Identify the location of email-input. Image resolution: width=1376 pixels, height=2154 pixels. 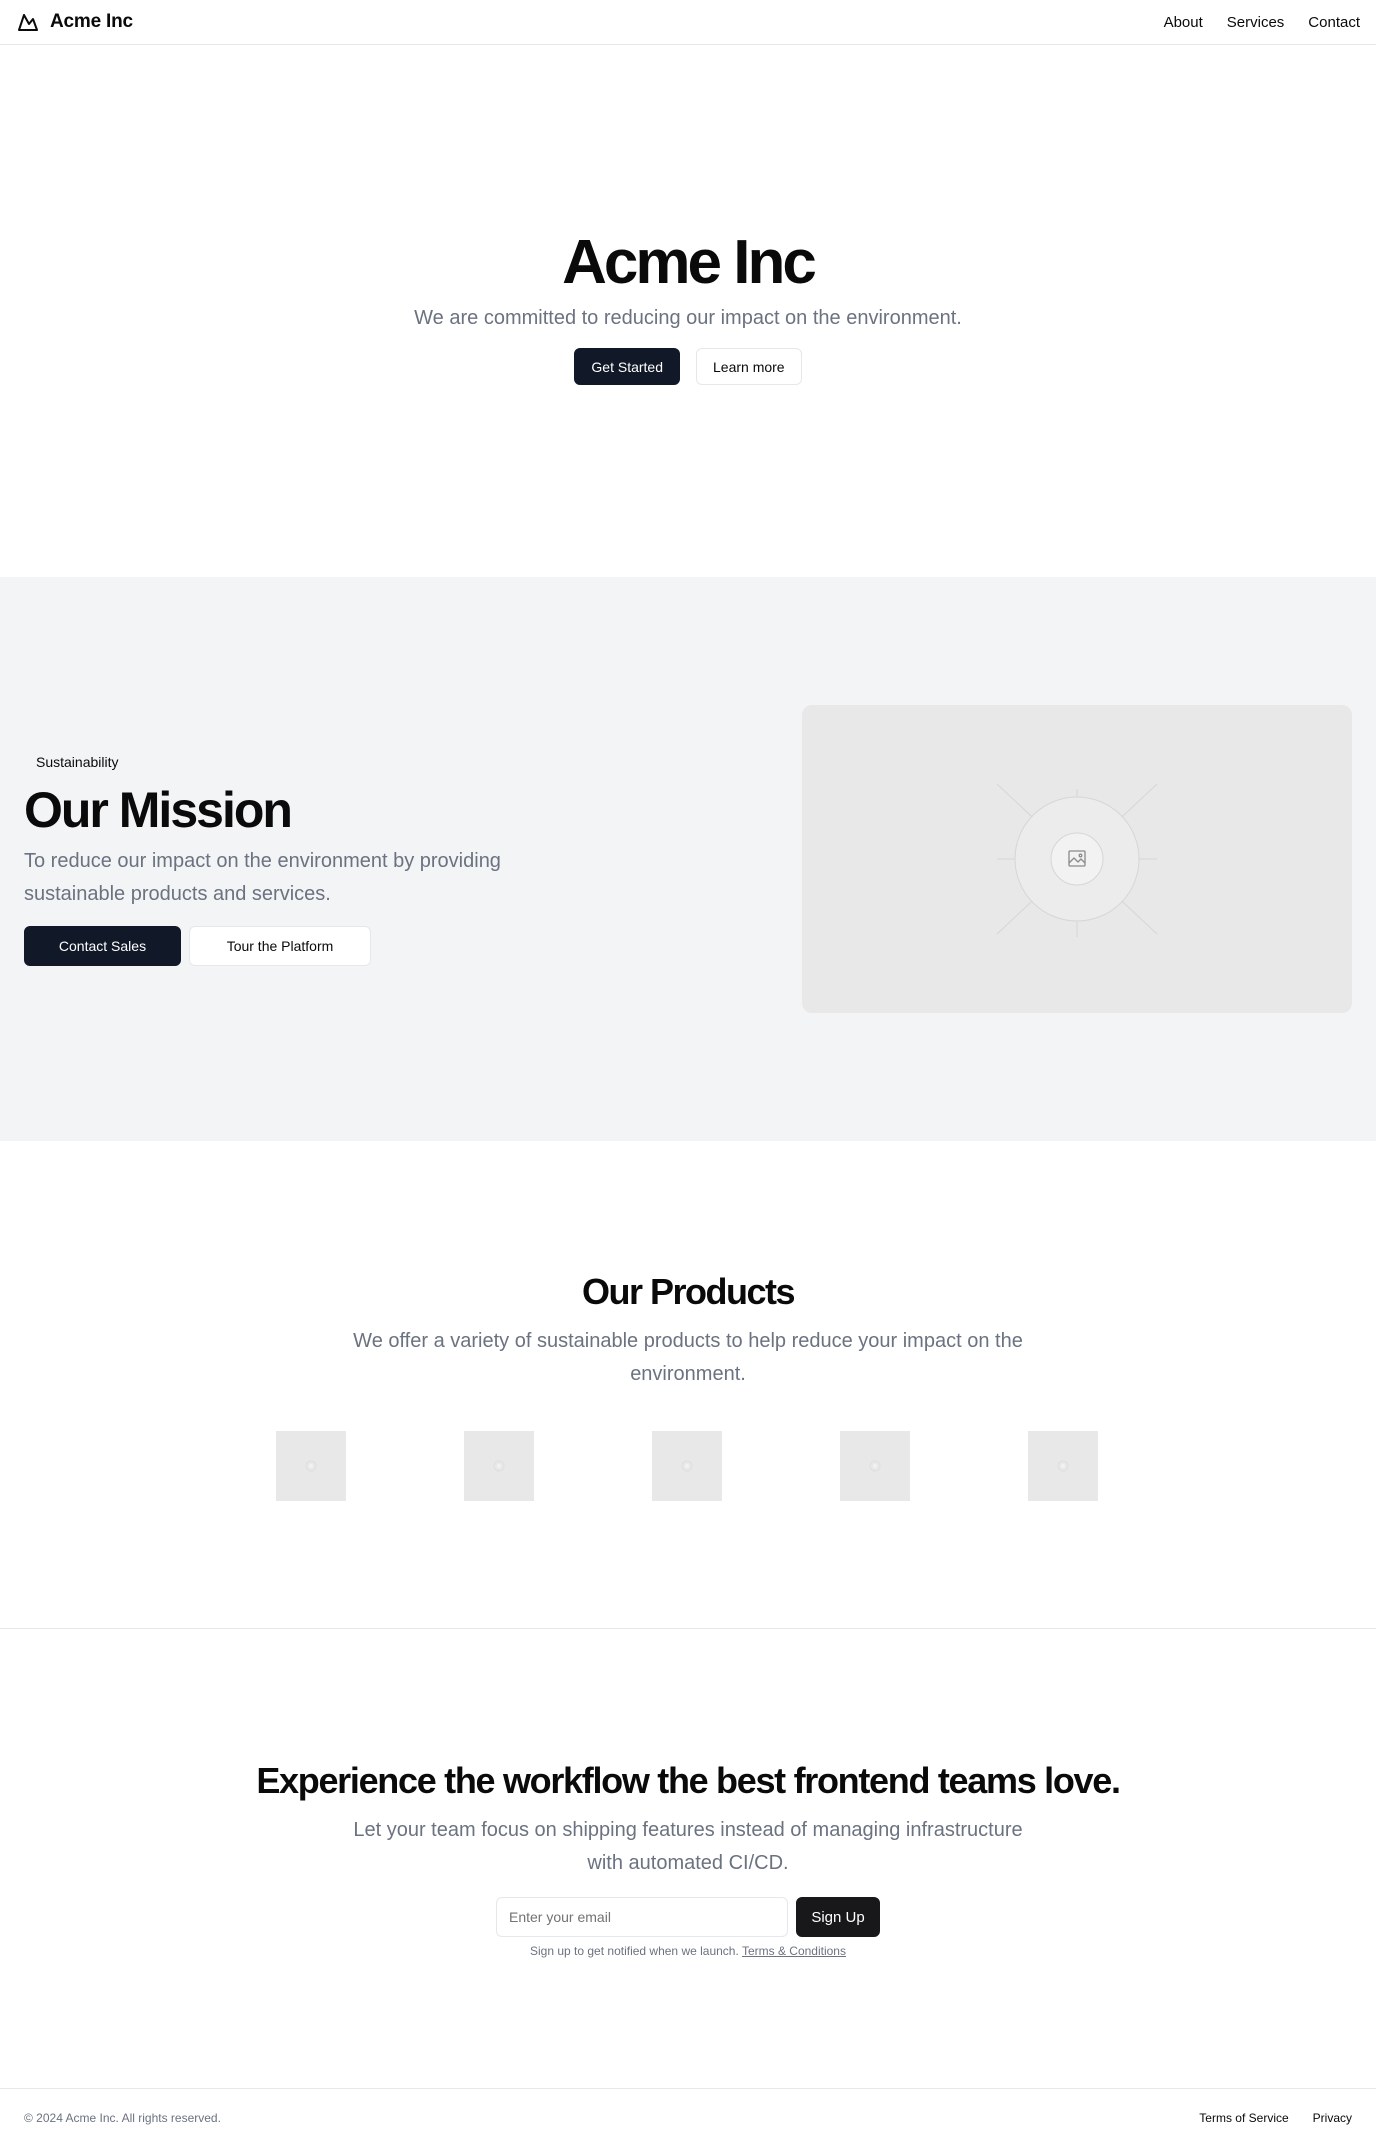
(642, 1917).